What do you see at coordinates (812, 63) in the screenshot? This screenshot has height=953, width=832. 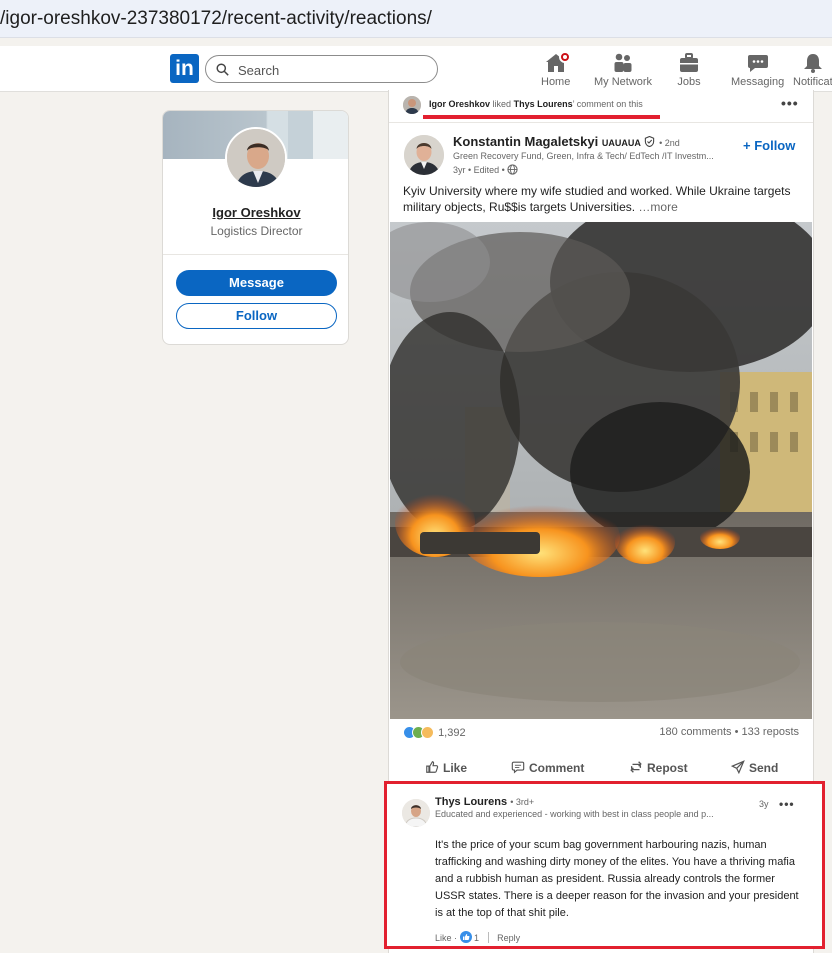 I see `bell-icon` at bounding box center [812, 63].